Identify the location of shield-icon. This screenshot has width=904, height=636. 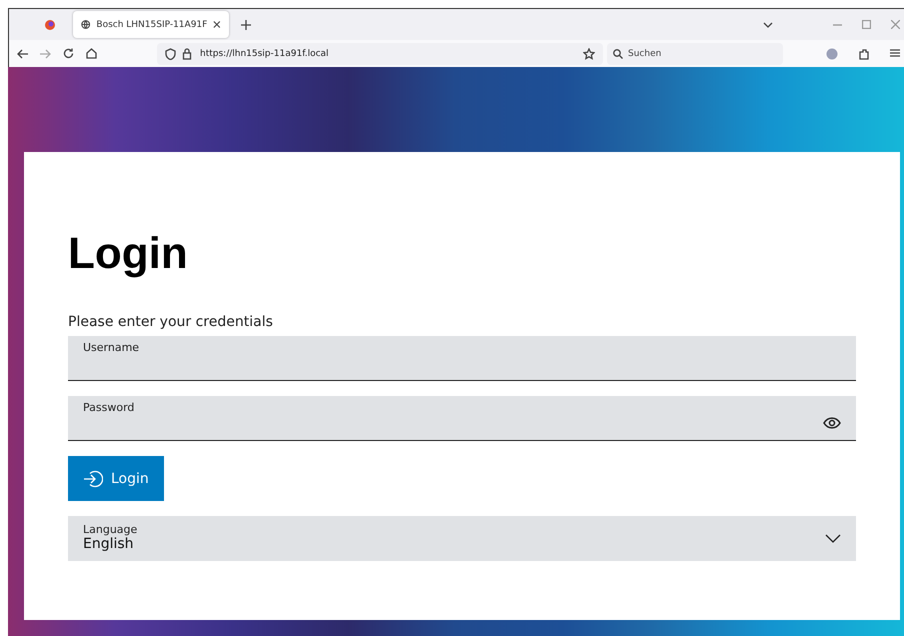
(170, 54).